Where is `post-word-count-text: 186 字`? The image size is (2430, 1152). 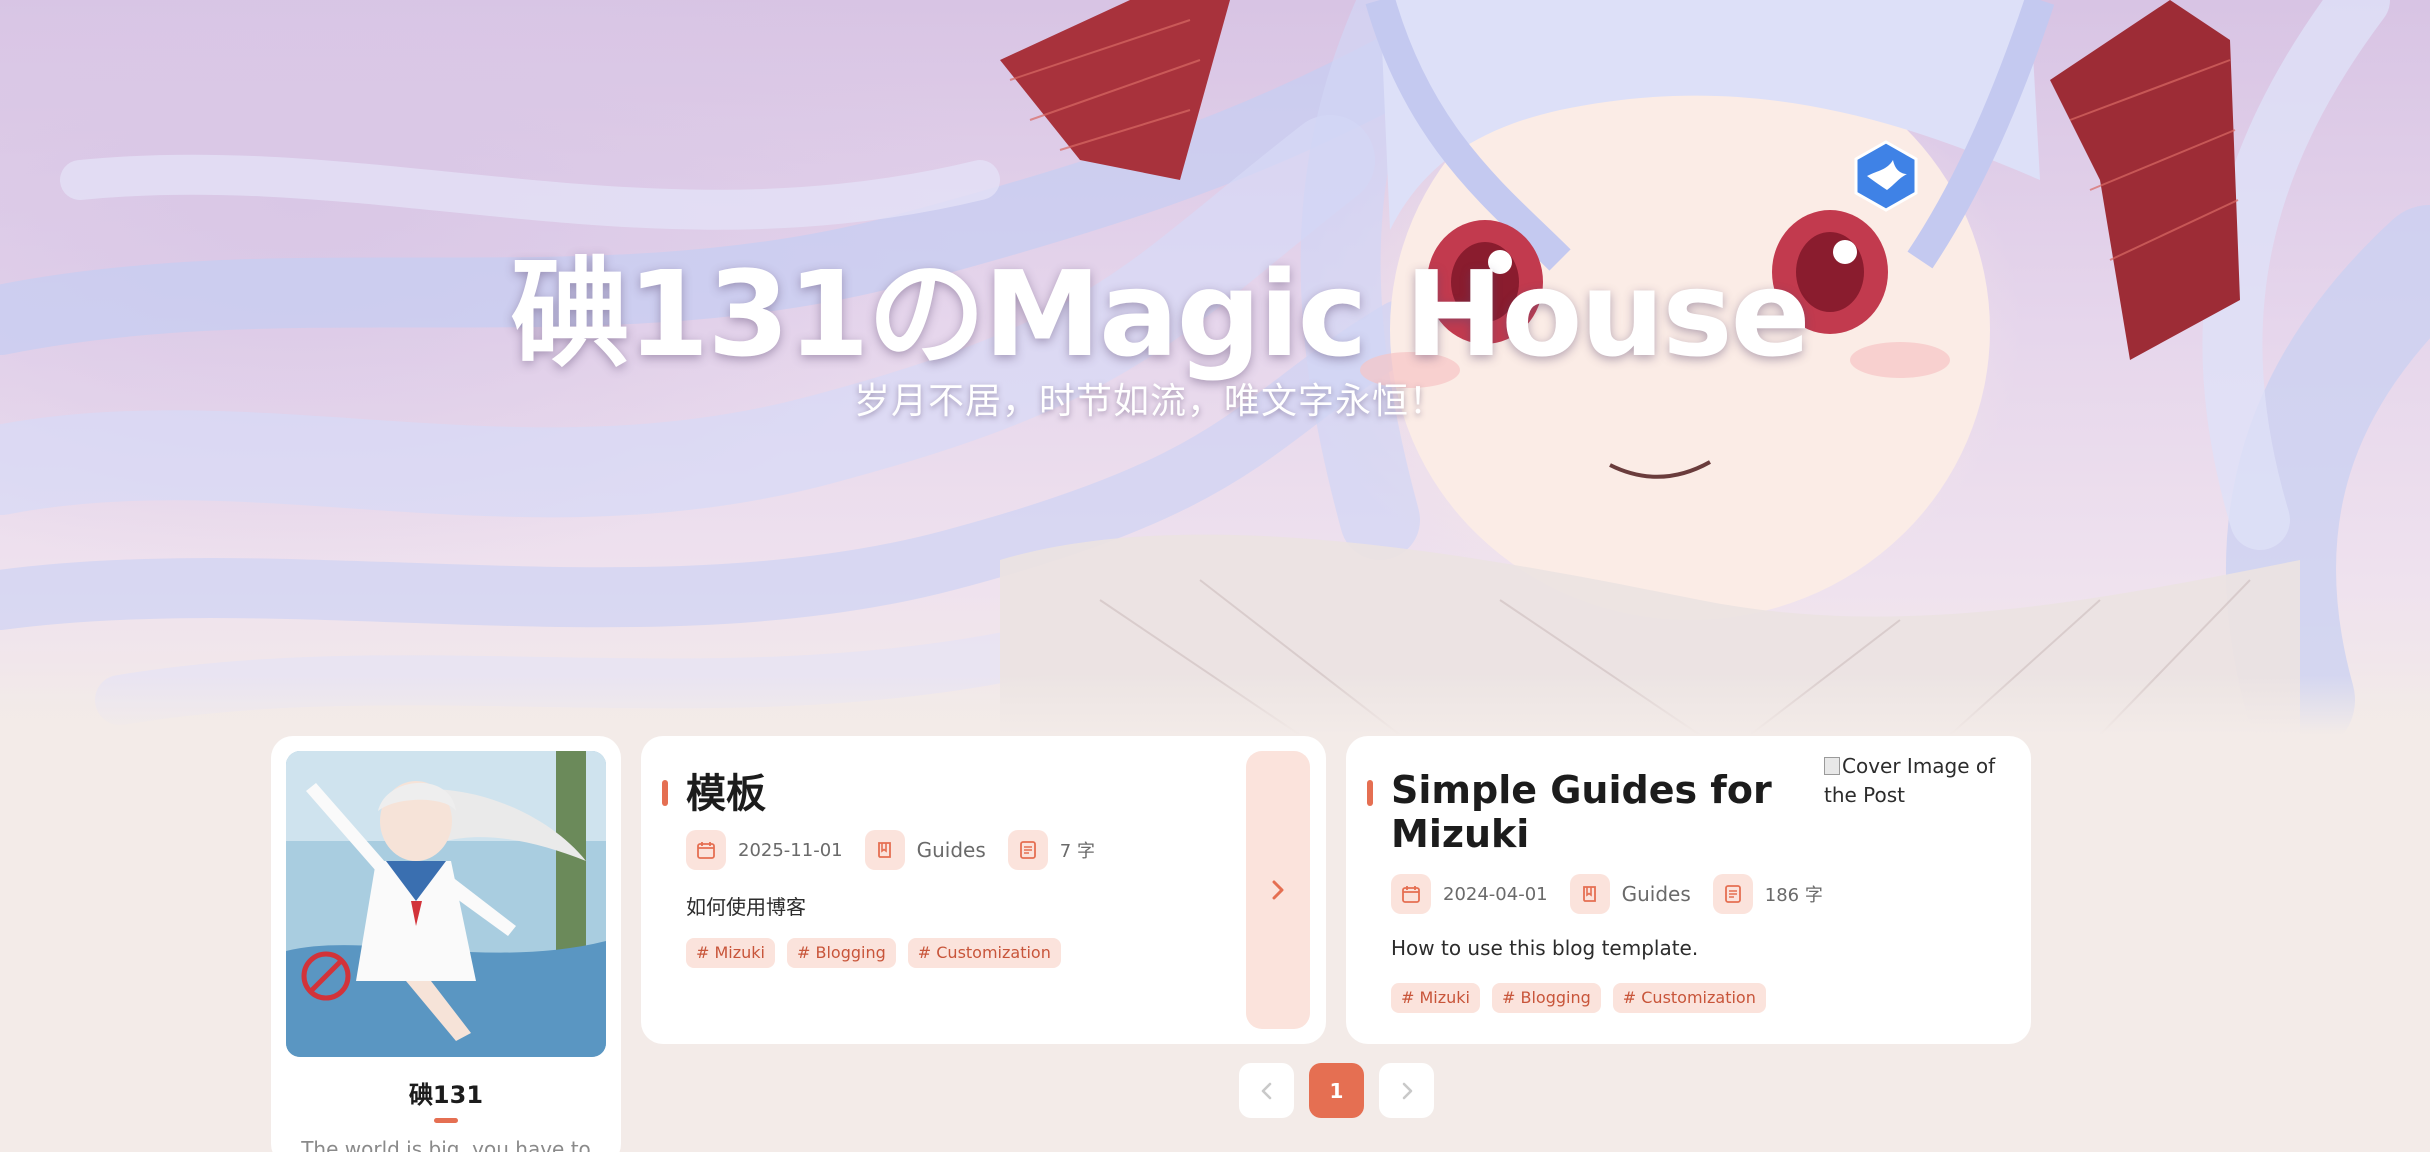
post-word-count-text: 186 字 is located at coordinates (1793, 895).